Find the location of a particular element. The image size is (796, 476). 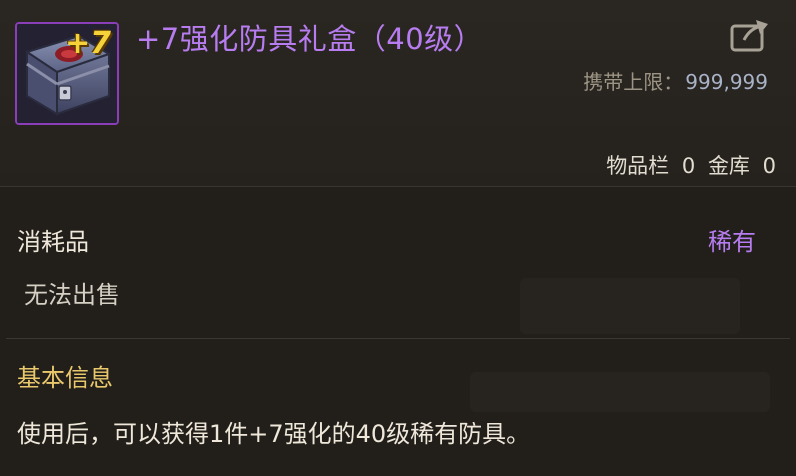

carry-limit: 携带上限： 999,999 is located at coordinates (675, 80).